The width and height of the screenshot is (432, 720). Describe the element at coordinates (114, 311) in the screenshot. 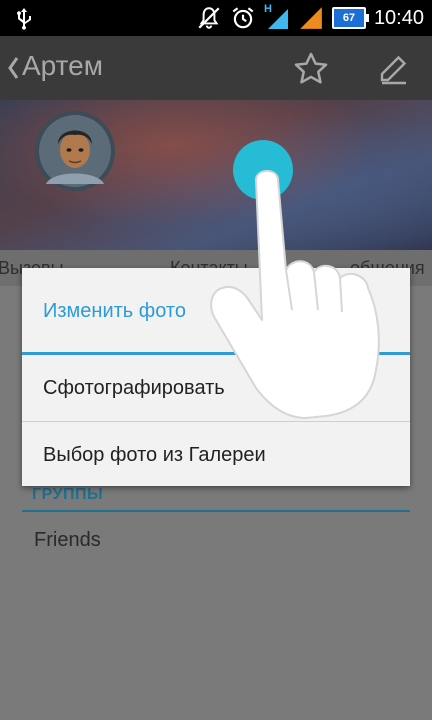

I see `dialog-title: Изменить фото` at that location.